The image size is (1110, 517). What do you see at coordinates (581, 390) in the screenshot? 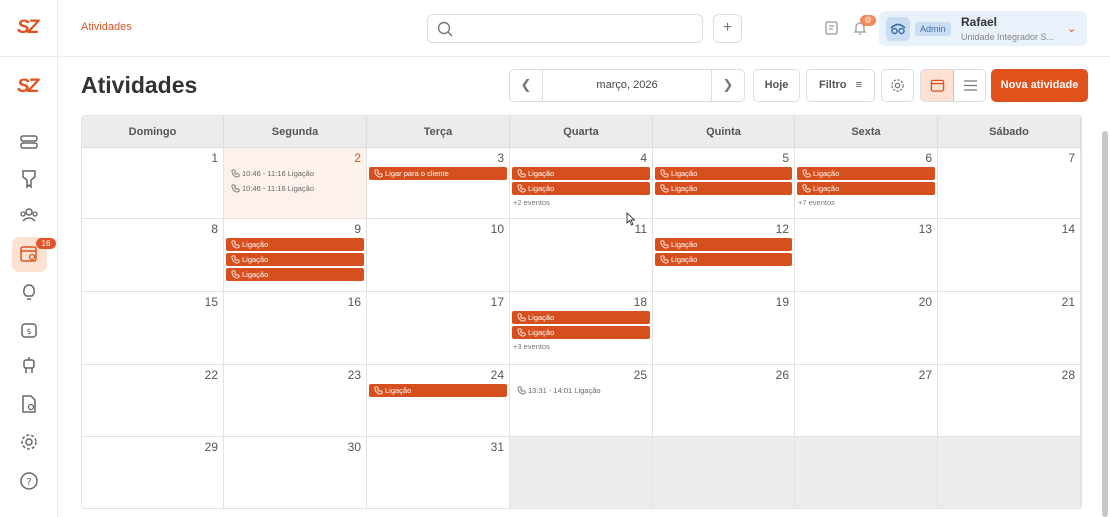
I see `event-item: 13:31 - 14:01 Ligação` at bounding box center [581, 390].